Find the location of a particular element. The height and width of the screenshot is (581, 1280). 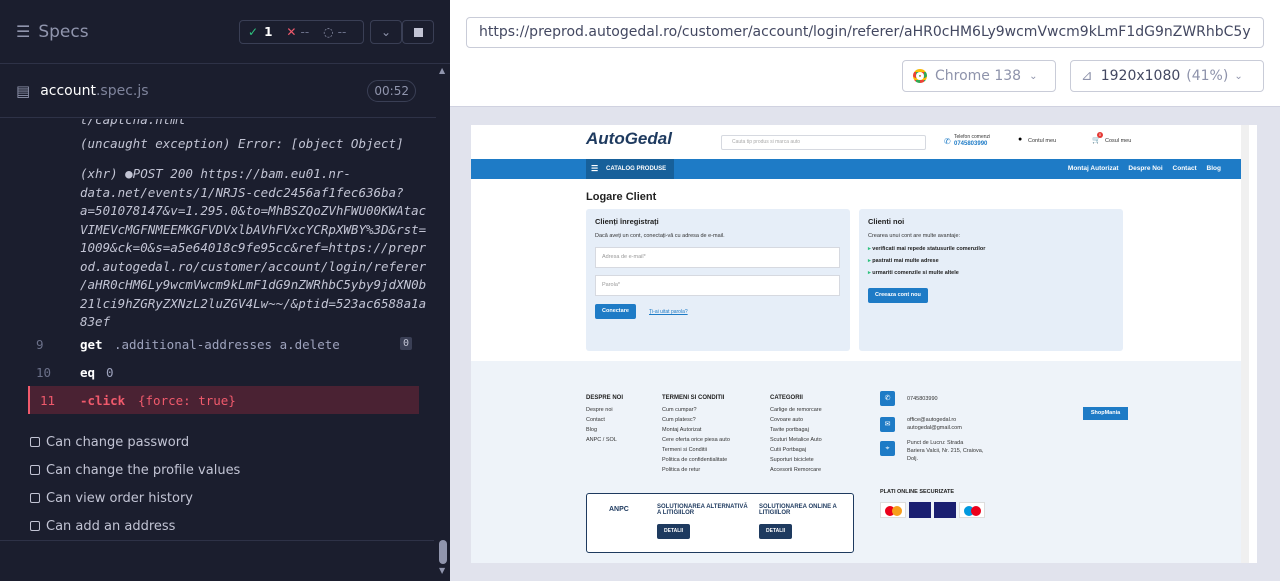

passed-icon: ✓ is located at coordinates (253, 32).